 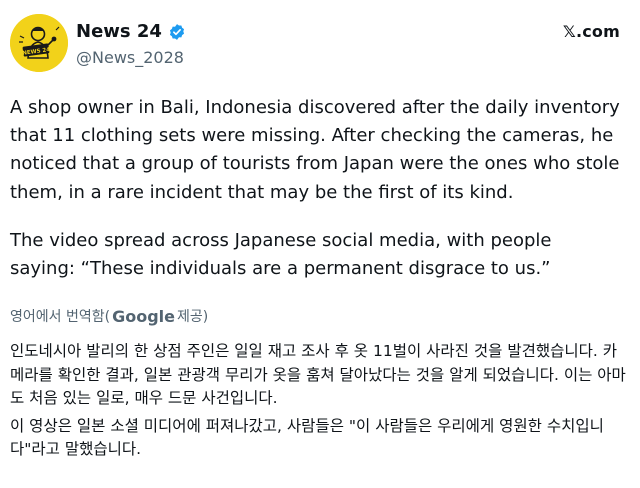 I want to click on account-names: News 24 @News_2028, so click(x=131, y=45).